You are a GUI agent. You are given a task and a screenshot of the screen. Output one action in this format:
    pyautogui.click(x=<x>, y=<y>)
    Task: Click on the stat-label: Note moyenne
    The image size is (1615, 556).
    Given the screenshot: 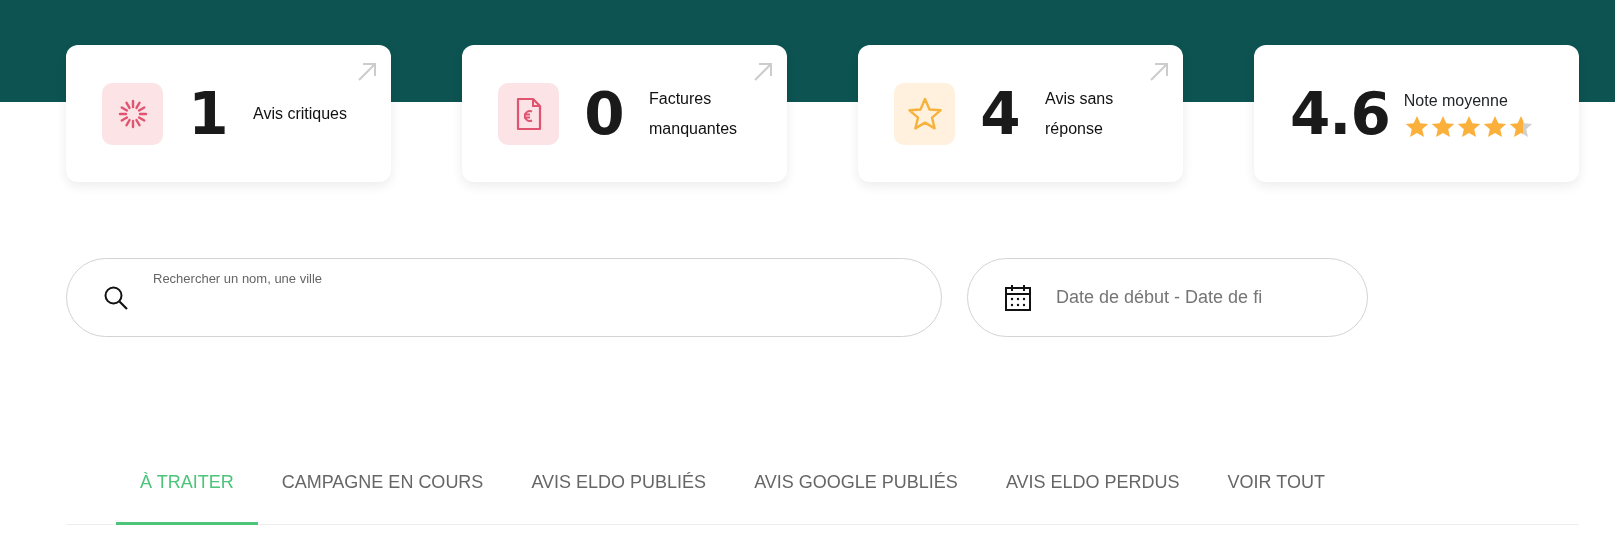 What is the action you would take?
    pyautogui.click(x=1456, y=100)
    